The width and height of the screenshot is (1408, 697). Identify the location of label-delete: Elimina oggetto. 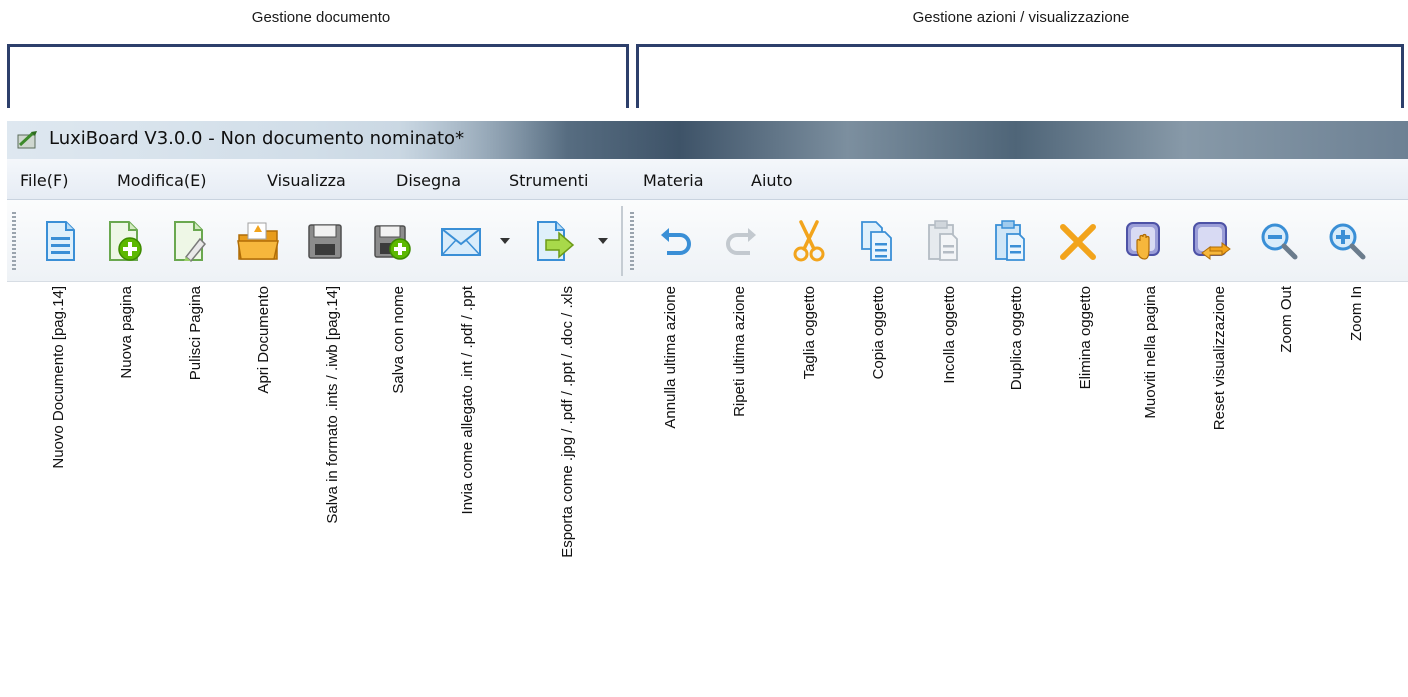
(1085, 338).